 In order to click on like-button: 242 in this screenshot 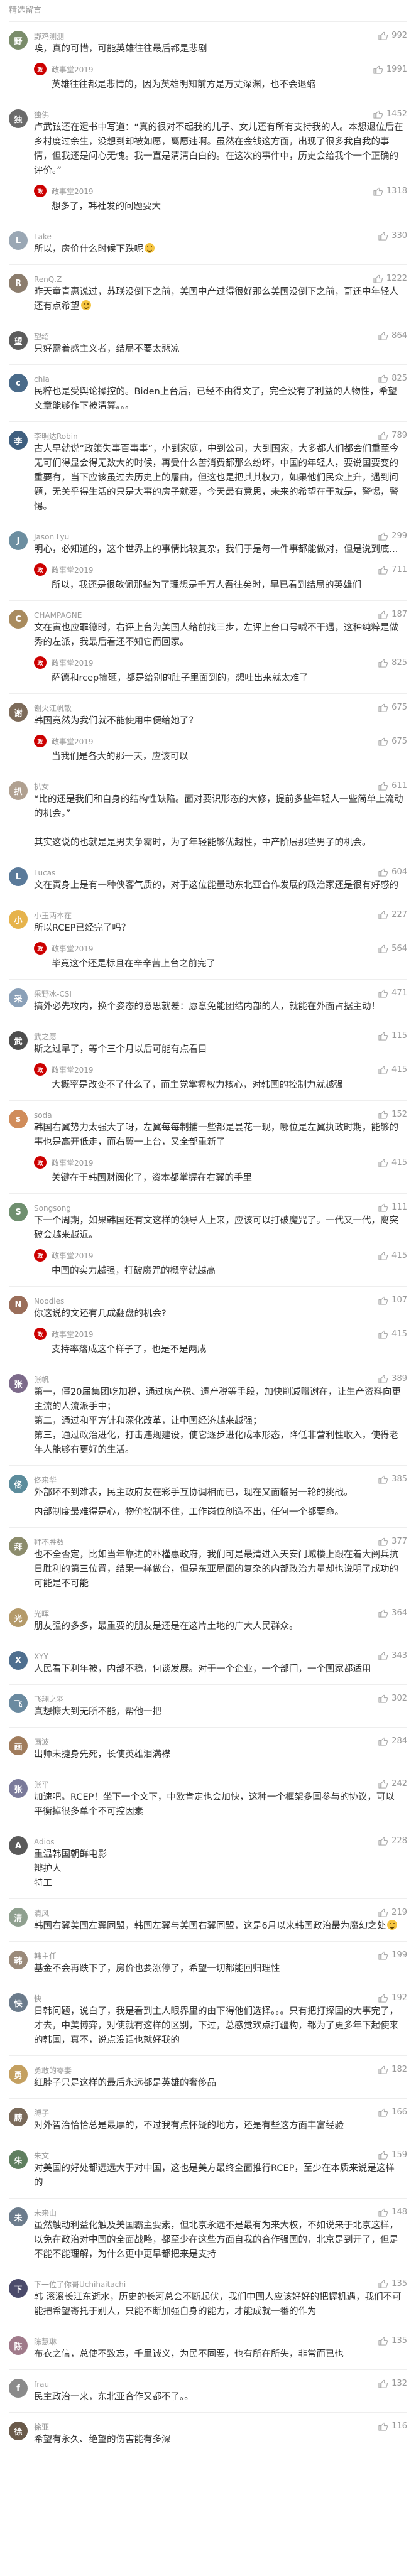, I will do `click(392, 1784)`.